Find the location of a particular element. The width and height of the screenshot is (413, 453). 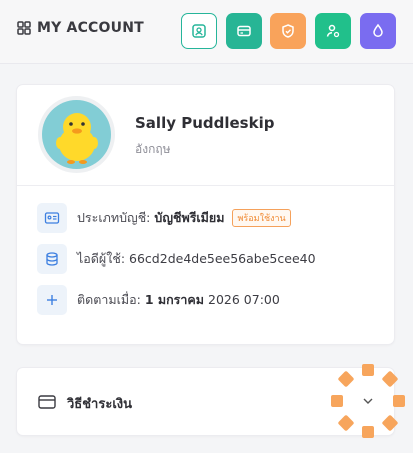

user-gear-icon is located at coordinates (333, 31).